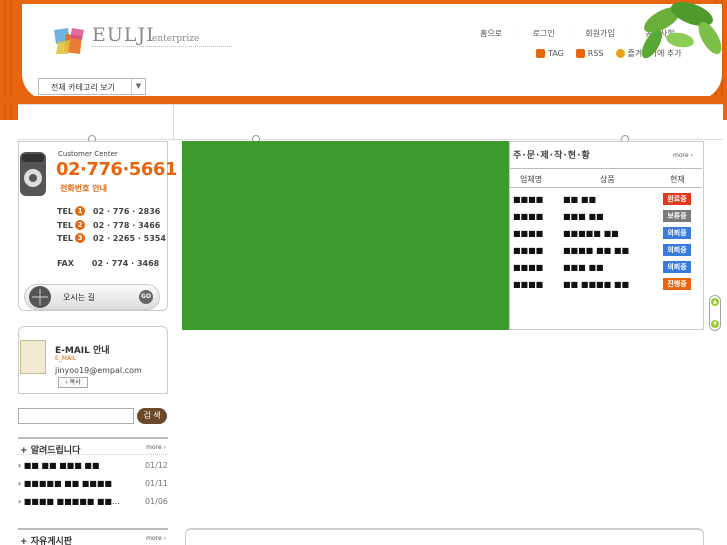  Describe the element at coordinates (156, 538) in the screenshot. I see `board-more-link: more ›` at that location.